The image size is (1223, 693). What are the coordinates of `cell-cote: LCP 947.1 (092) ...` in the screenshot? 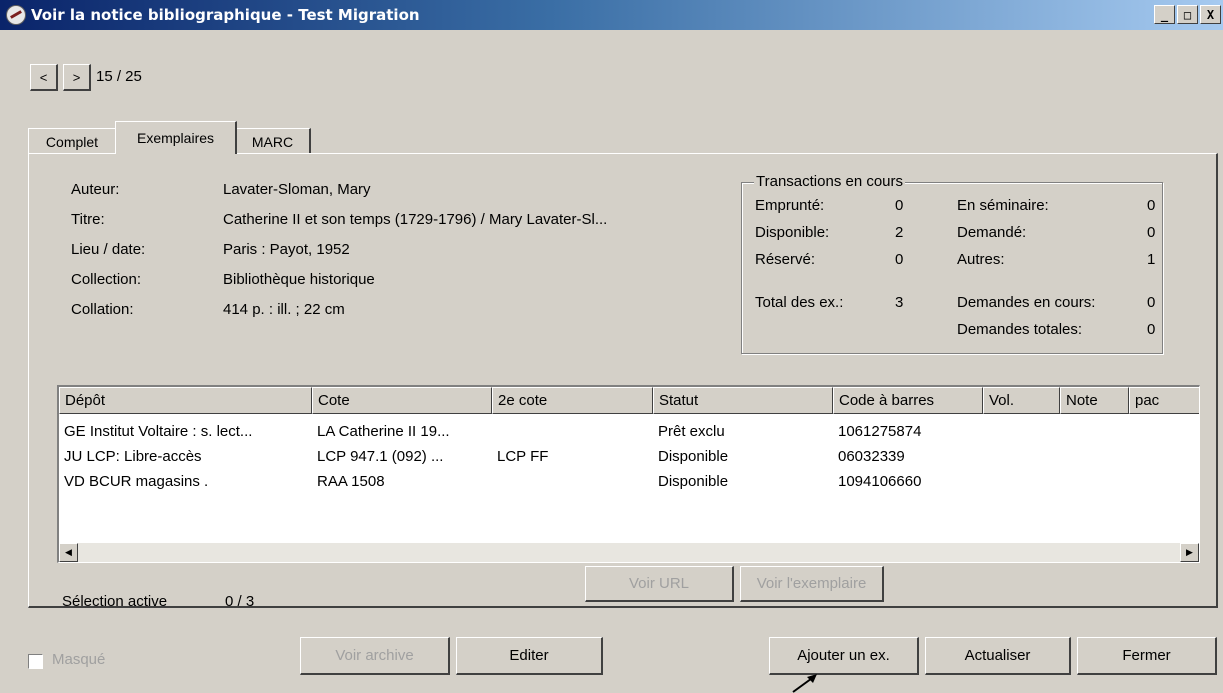 It's located at (380, 456).